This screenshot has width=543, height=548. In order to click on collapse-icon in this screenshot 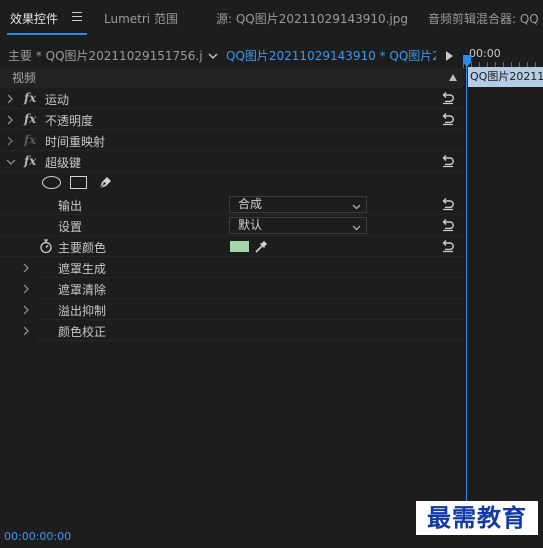, I will do `click(453, 77)`.